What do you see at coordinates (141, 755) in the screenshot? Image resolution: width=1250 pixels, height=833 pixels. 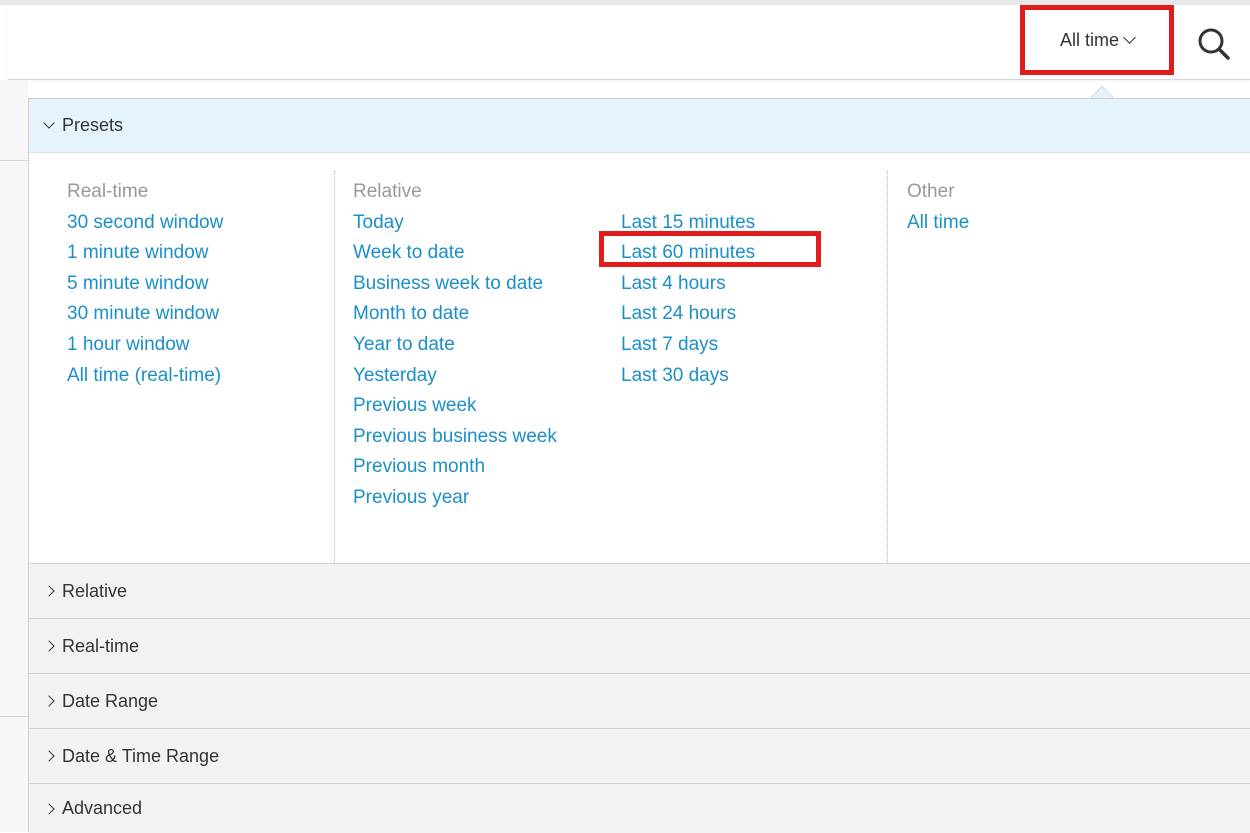 I see `accordion-label: Date & Time Range` at bounding box center [141, 755].